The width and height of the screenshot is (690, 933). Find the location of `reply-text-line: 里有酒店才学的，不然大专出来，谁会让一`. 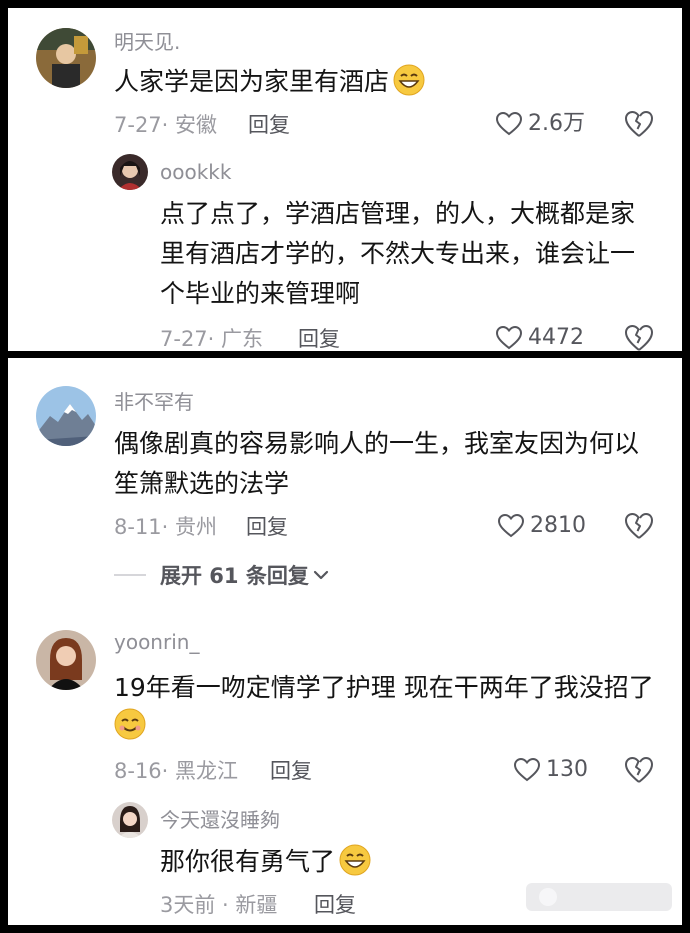

reply-text-line: 里有酒店才学的，不然大专出来，谁会让一 is located at coordinates (398, 253).